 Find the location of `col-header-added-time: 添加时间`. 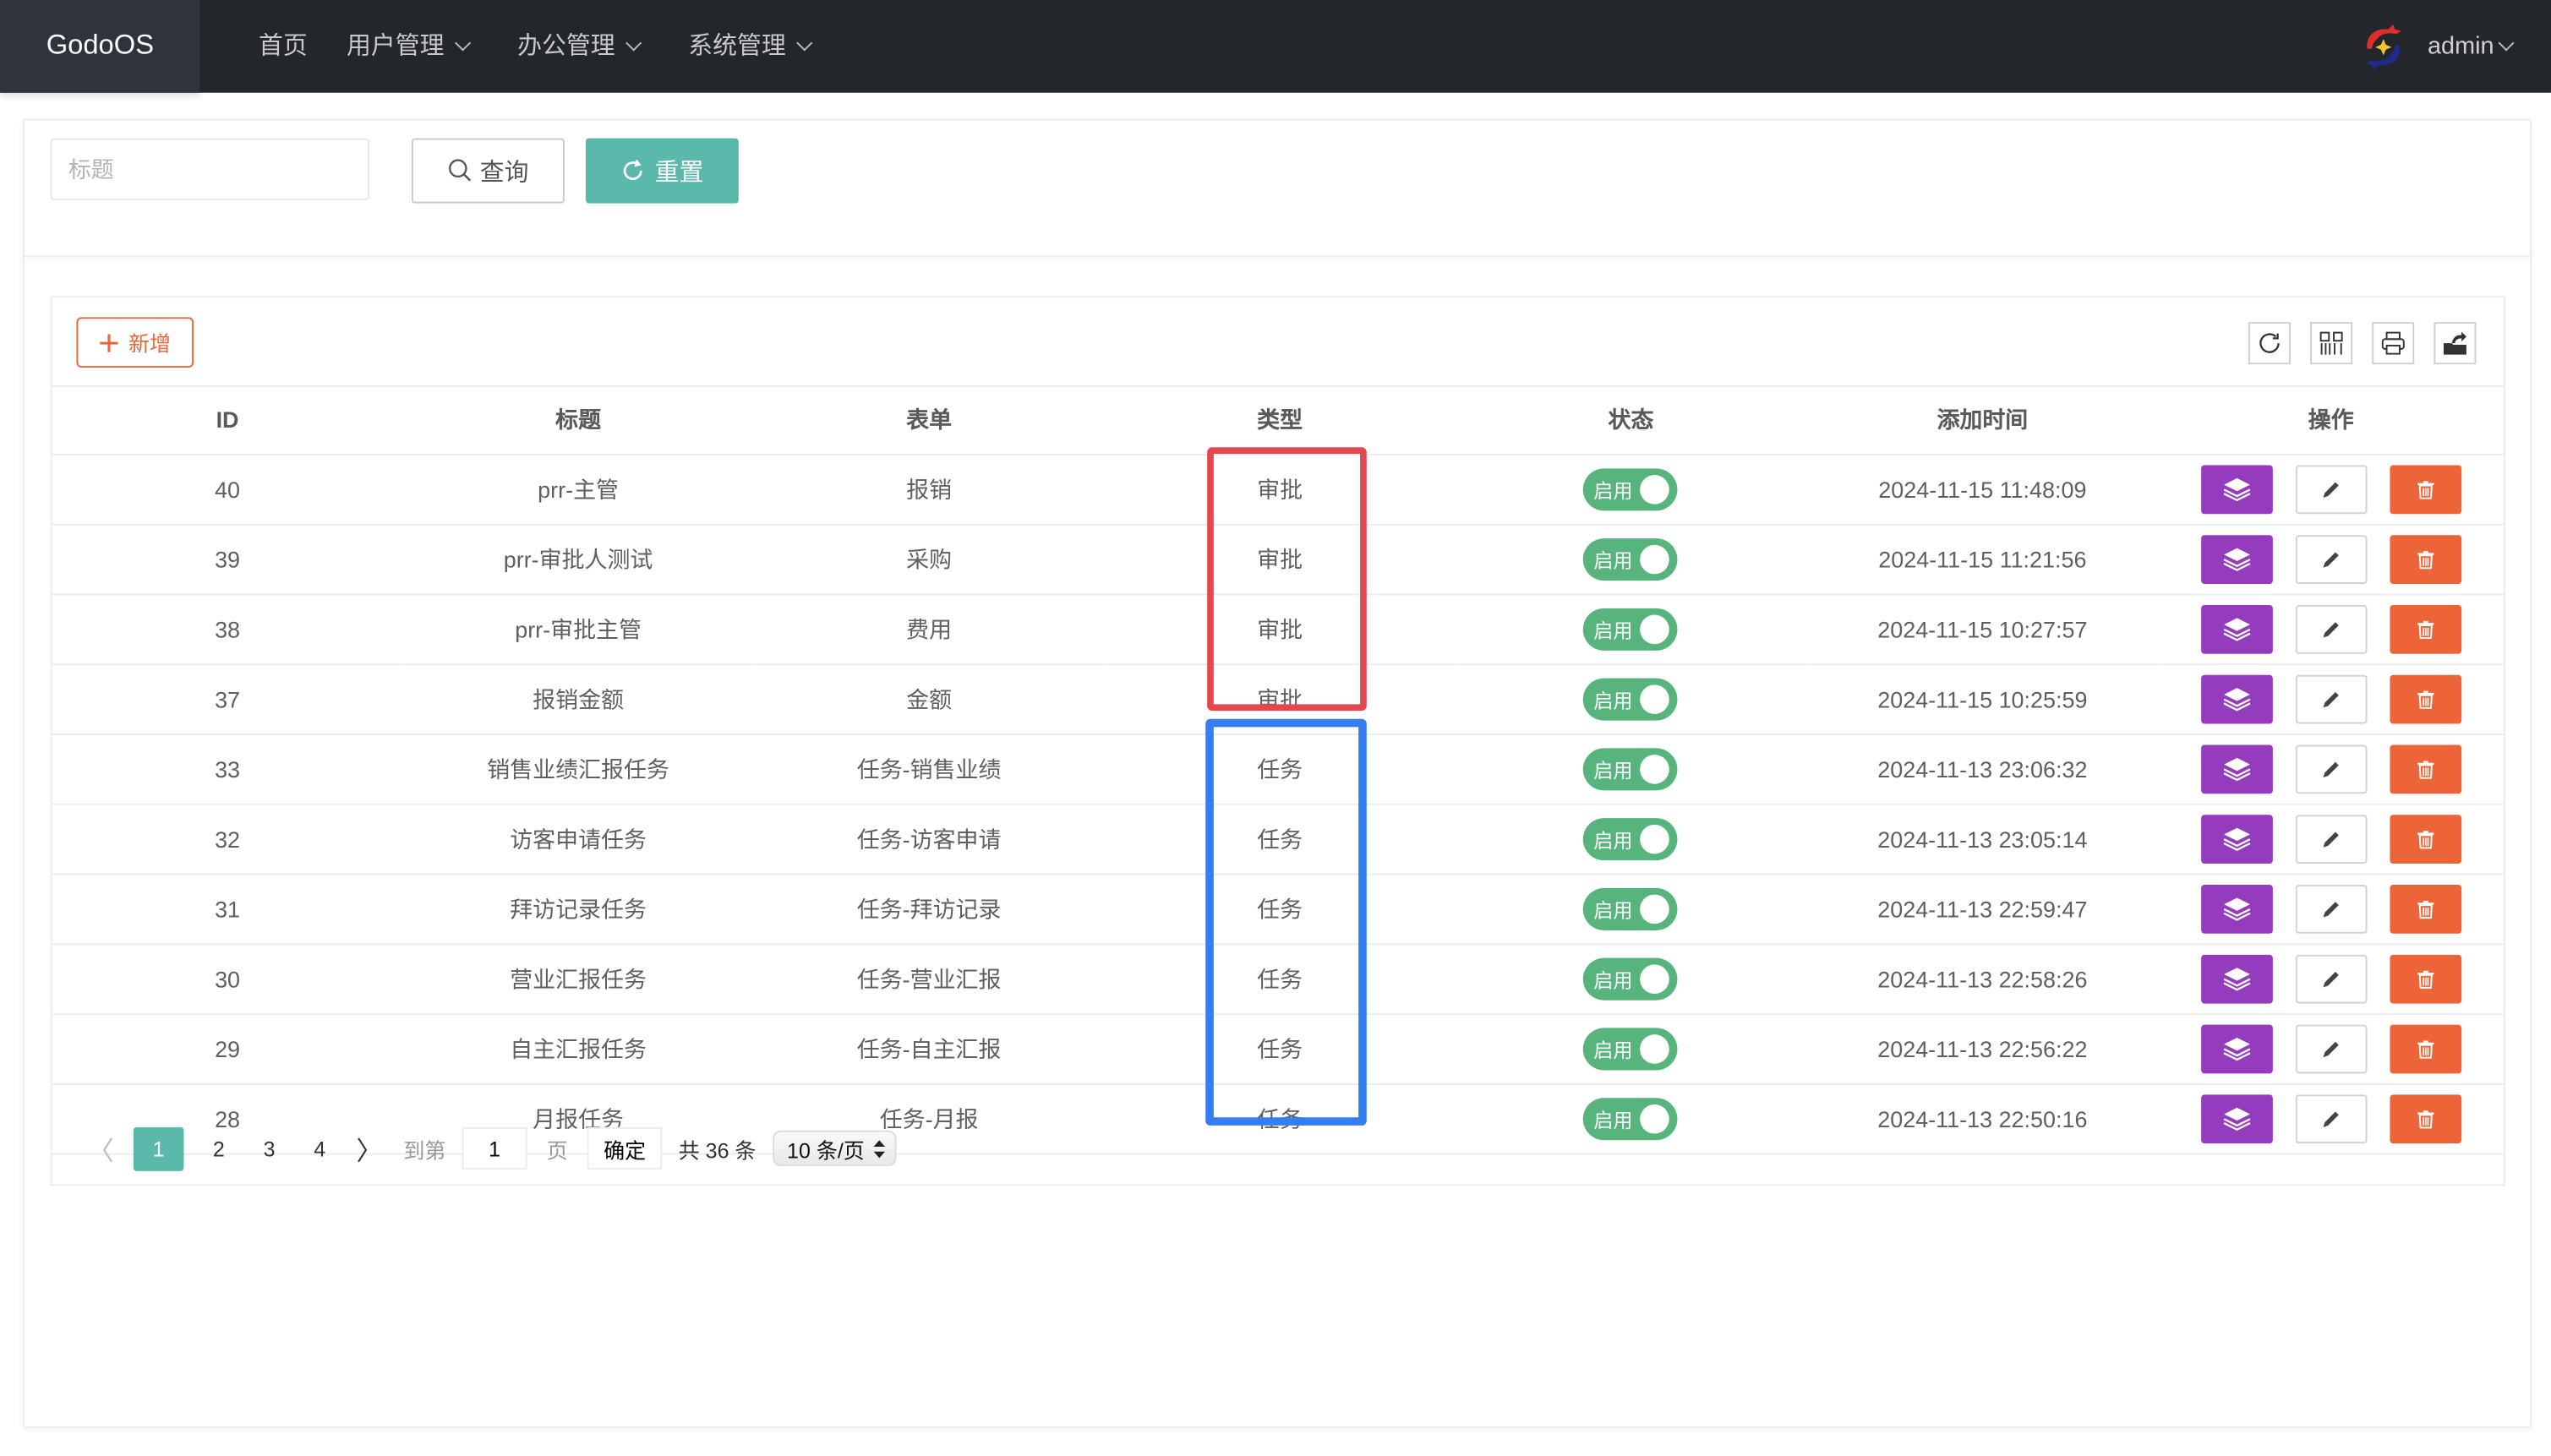

col-header-added-time: 添加时间 is located at coordinates (1982, 420).